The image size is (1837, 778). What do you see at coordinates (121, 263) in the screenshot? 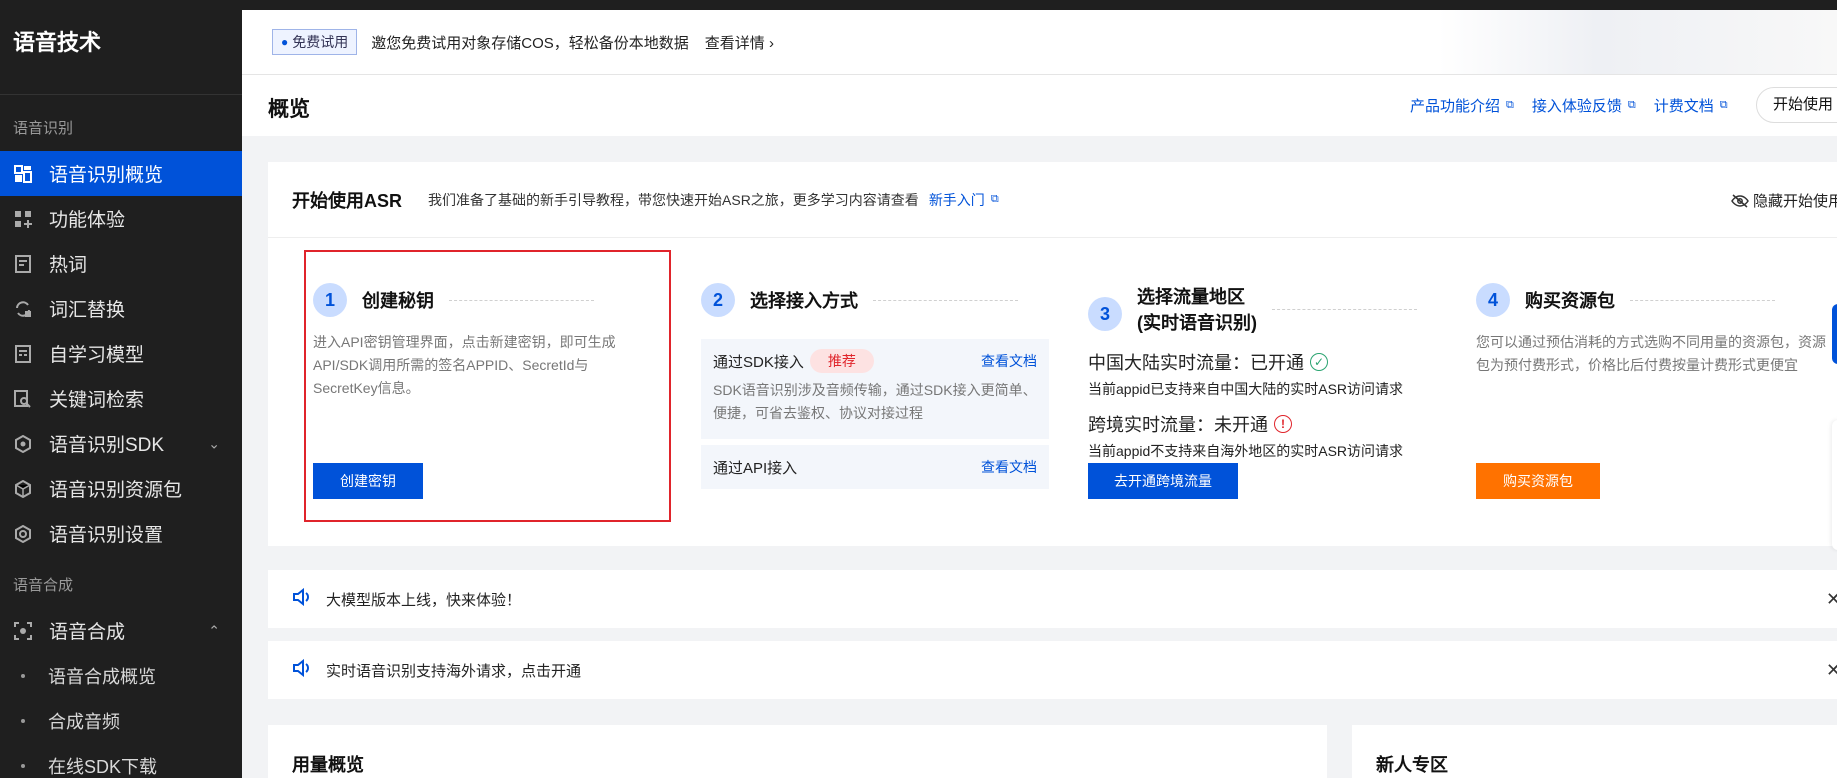
I see `sidebar-item-hotword: 热词` at bounding box center [121, 263].